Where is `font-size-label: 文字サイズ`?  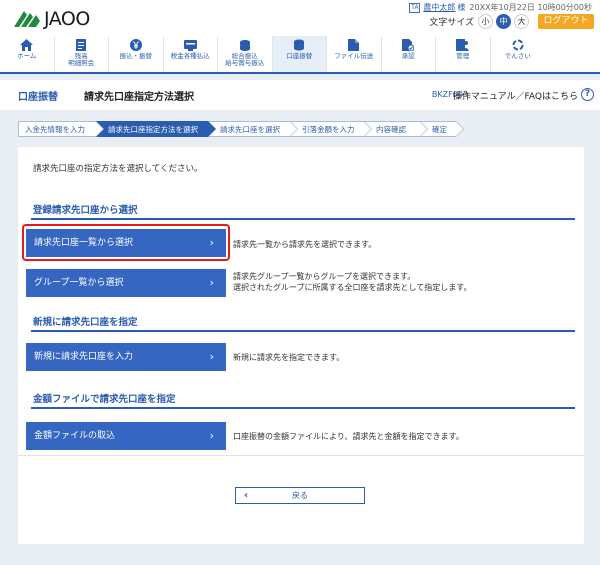
font-size-label: 文字サイズ is located at coordinates (451, 23).